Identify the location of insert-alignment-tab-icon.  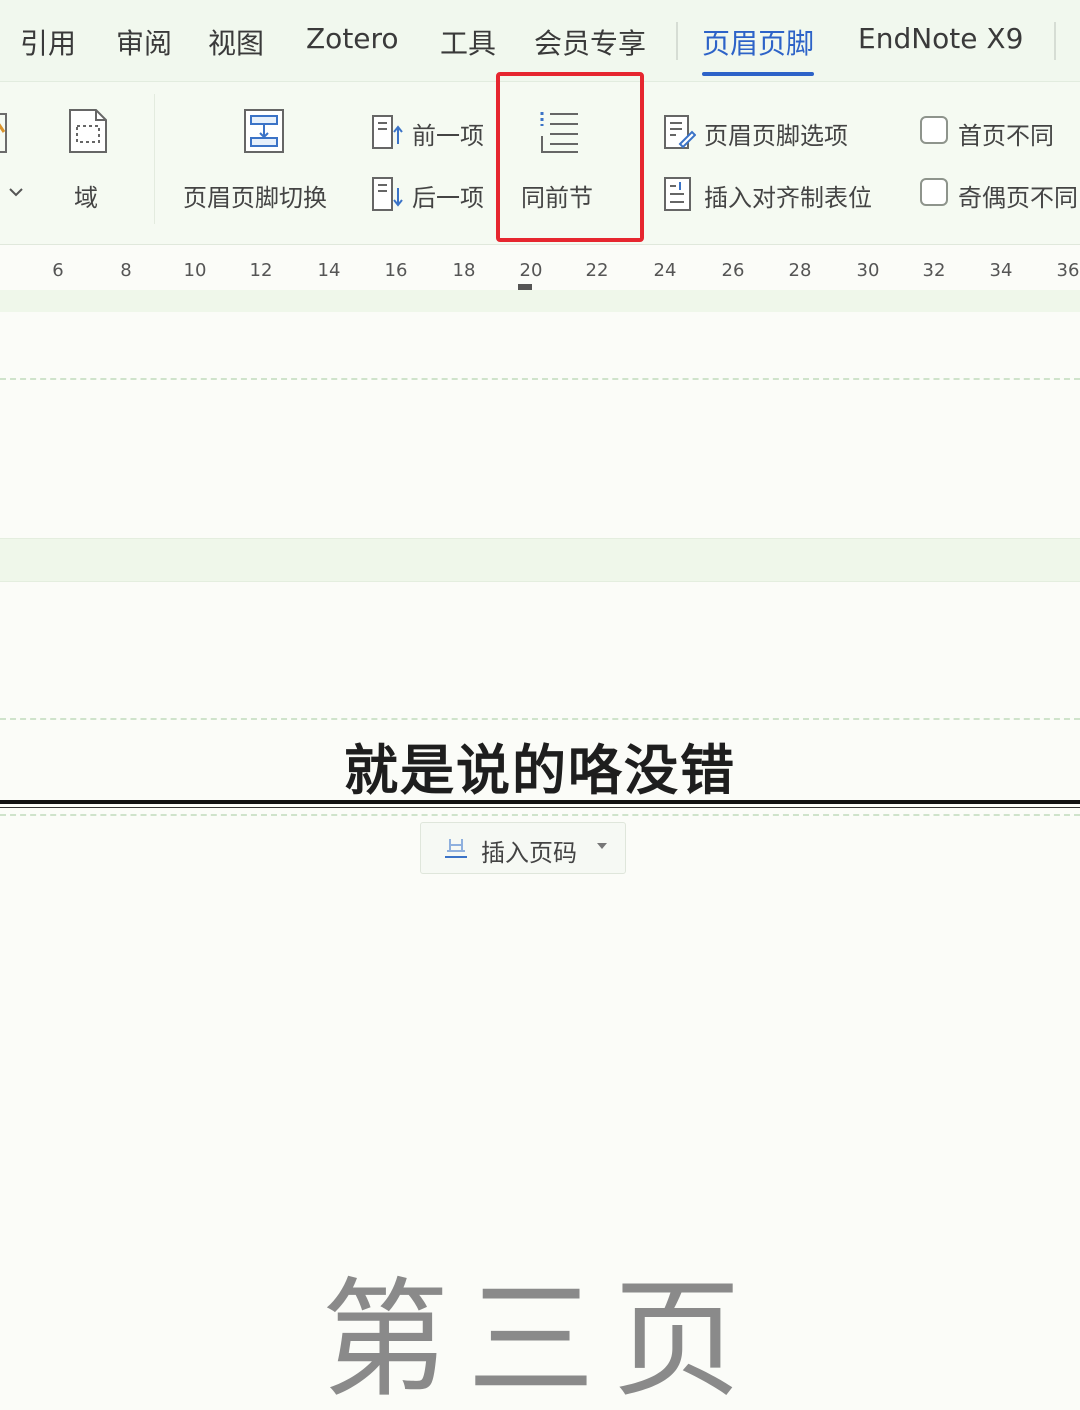
(677, 194).